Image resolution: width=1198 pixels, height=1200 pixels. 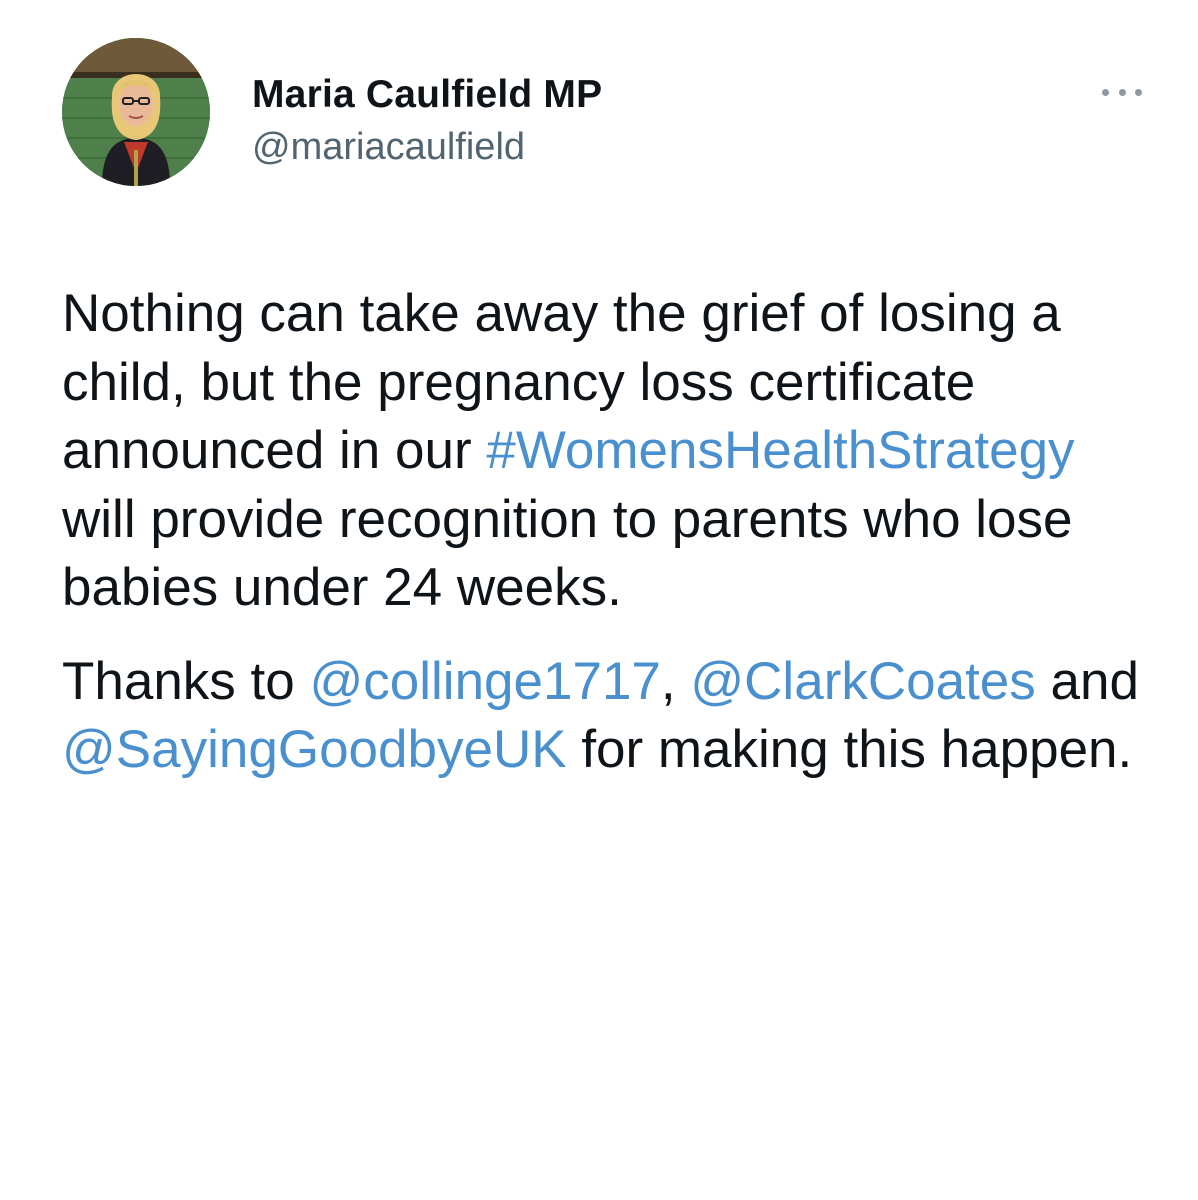 I want to click on handle: @mariacaulfield, so click(x=427, y=147).